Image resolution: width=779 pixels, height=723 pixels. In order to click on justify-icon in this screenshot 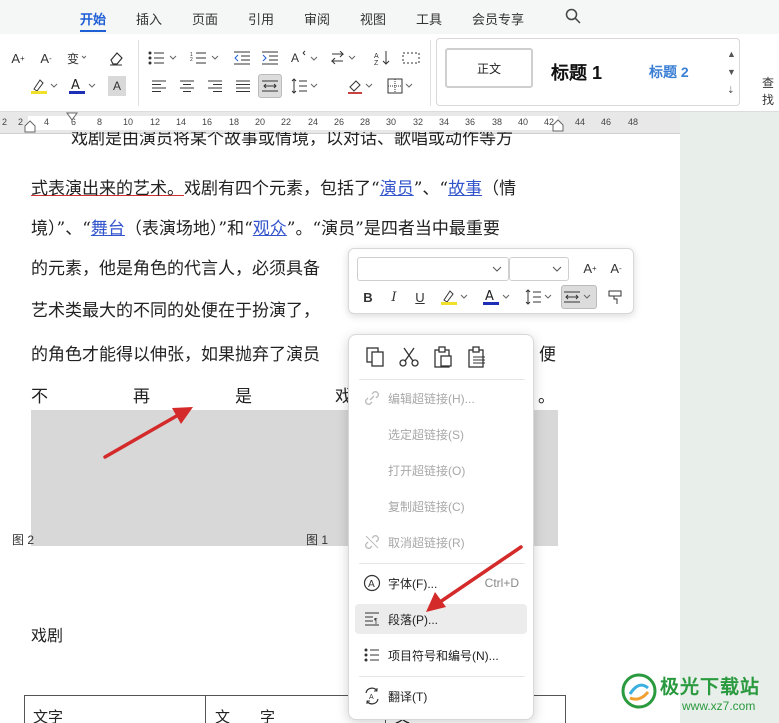, I will do `click(243, 86)`.